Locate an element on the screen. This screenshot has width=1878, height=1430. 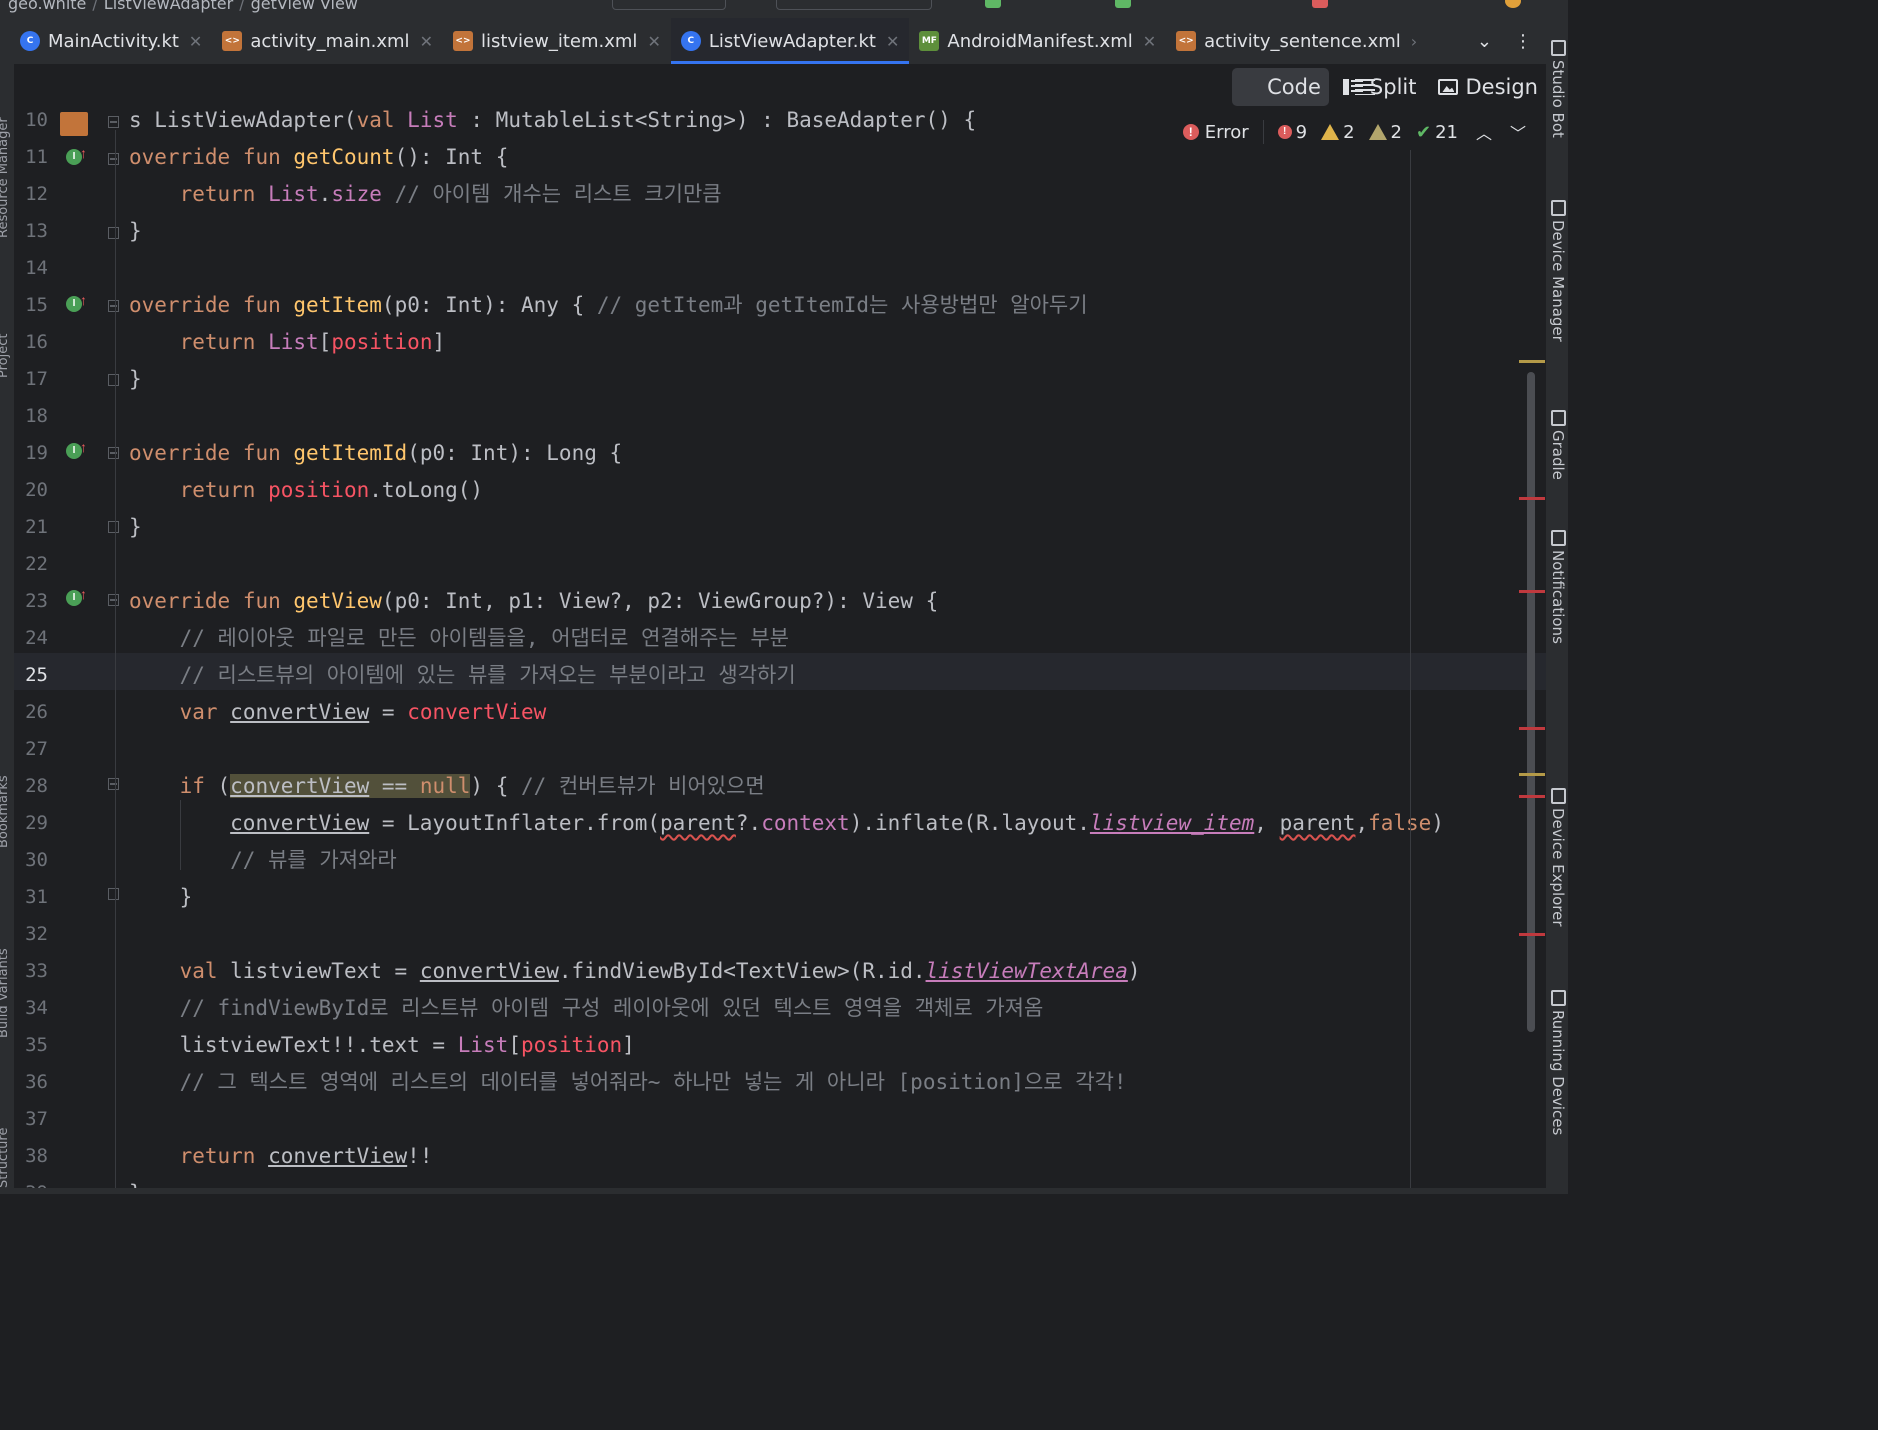
bot-icon is located at coordinates (1558, 48).